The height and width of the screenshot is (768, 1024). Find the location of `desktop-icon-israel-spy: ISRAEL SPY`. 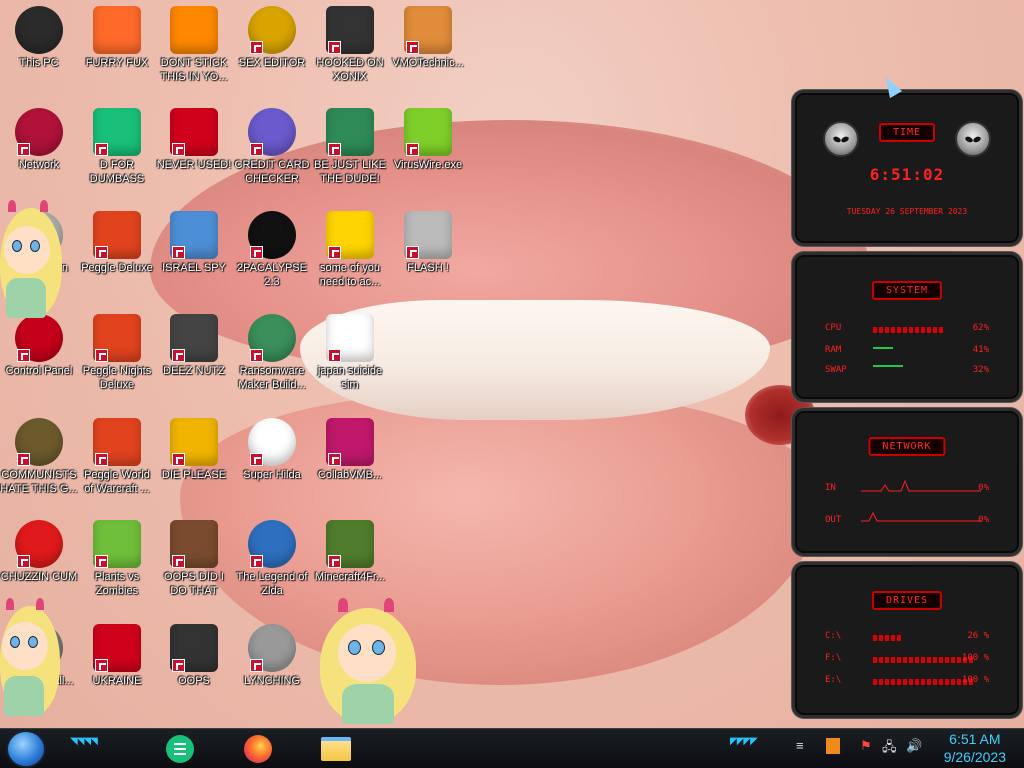

desktop-icon-israel-spy: ISRAEL SPY is located at coordinates (194, 243).